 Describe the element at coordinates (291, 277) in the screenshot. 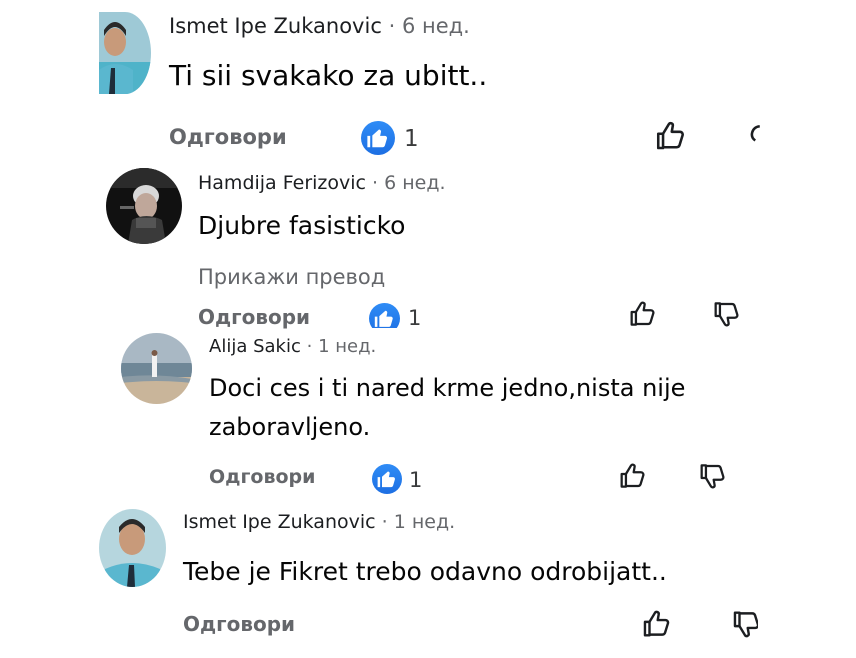

I see `see-translation-link: Прикажи превод` at that location.